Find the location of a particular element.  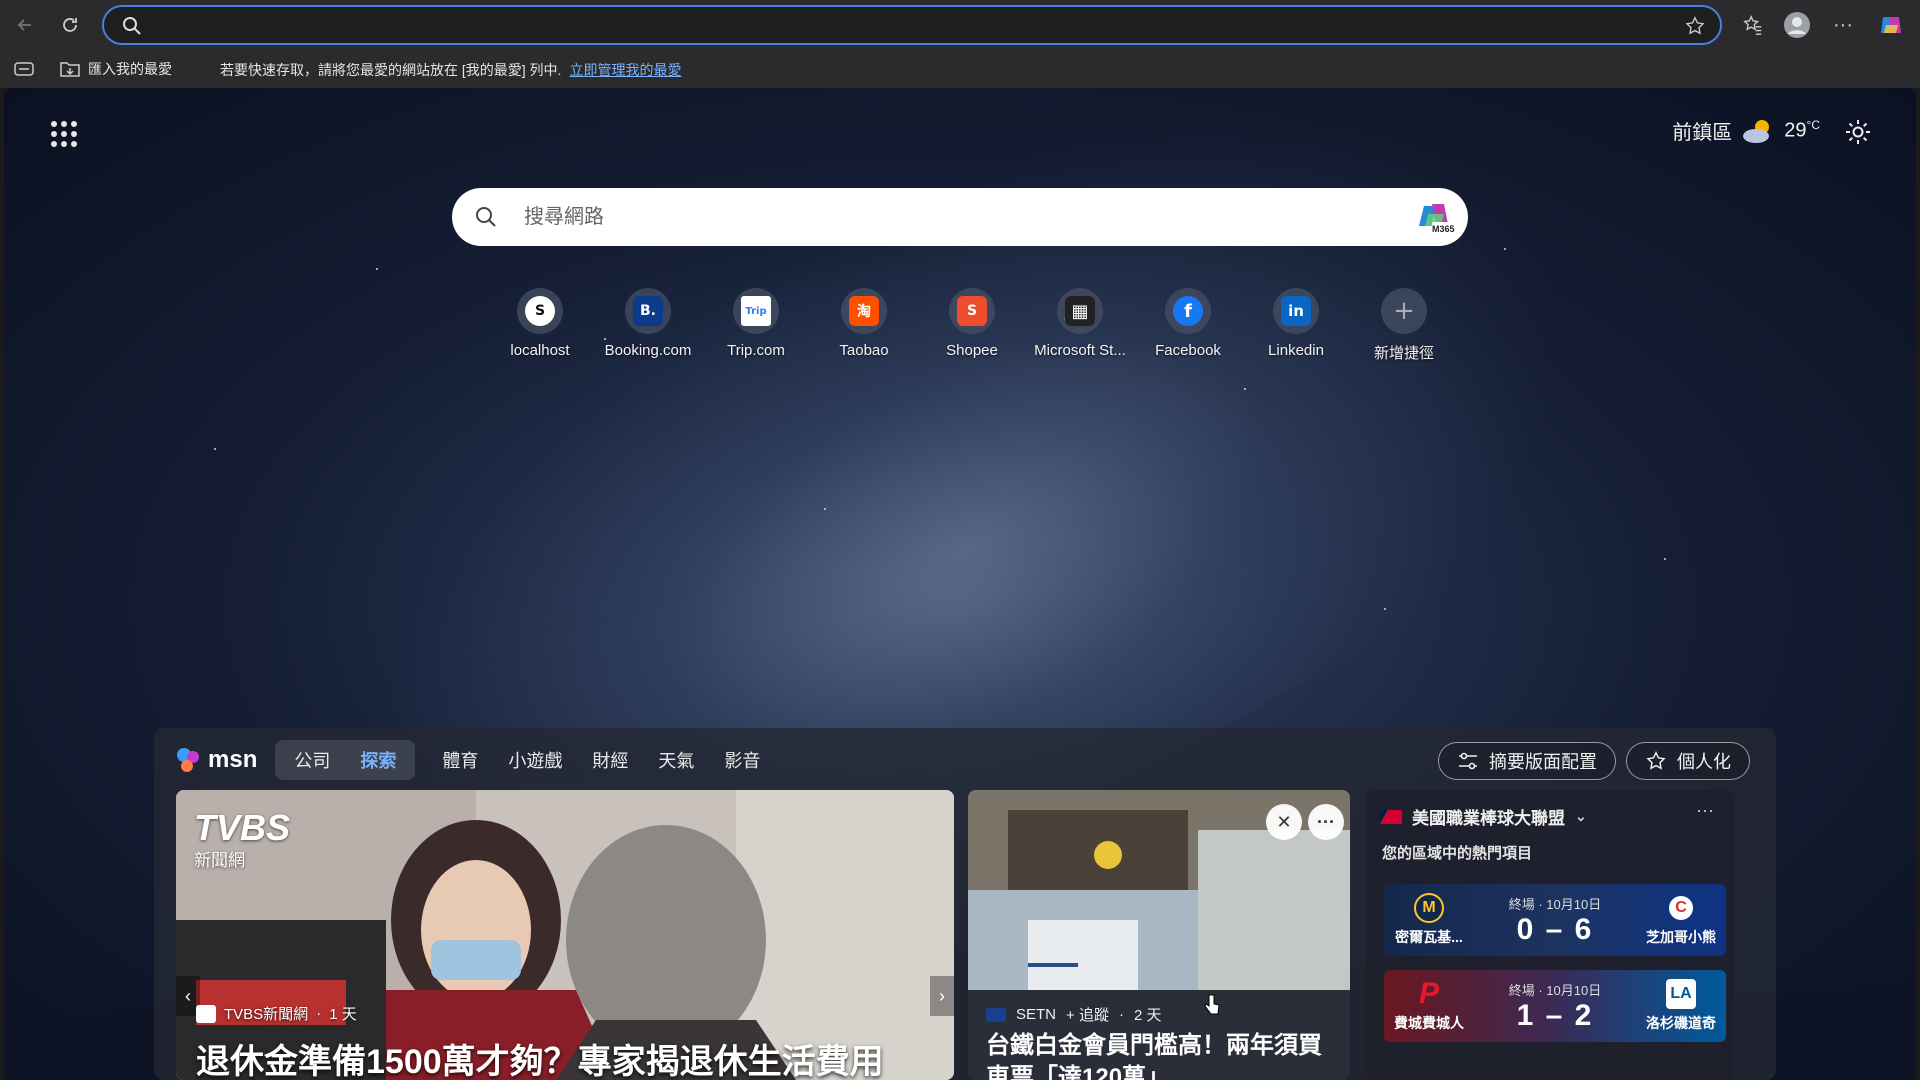

dismiss-card-button: ✕ is located at coordinates (1284, 822).